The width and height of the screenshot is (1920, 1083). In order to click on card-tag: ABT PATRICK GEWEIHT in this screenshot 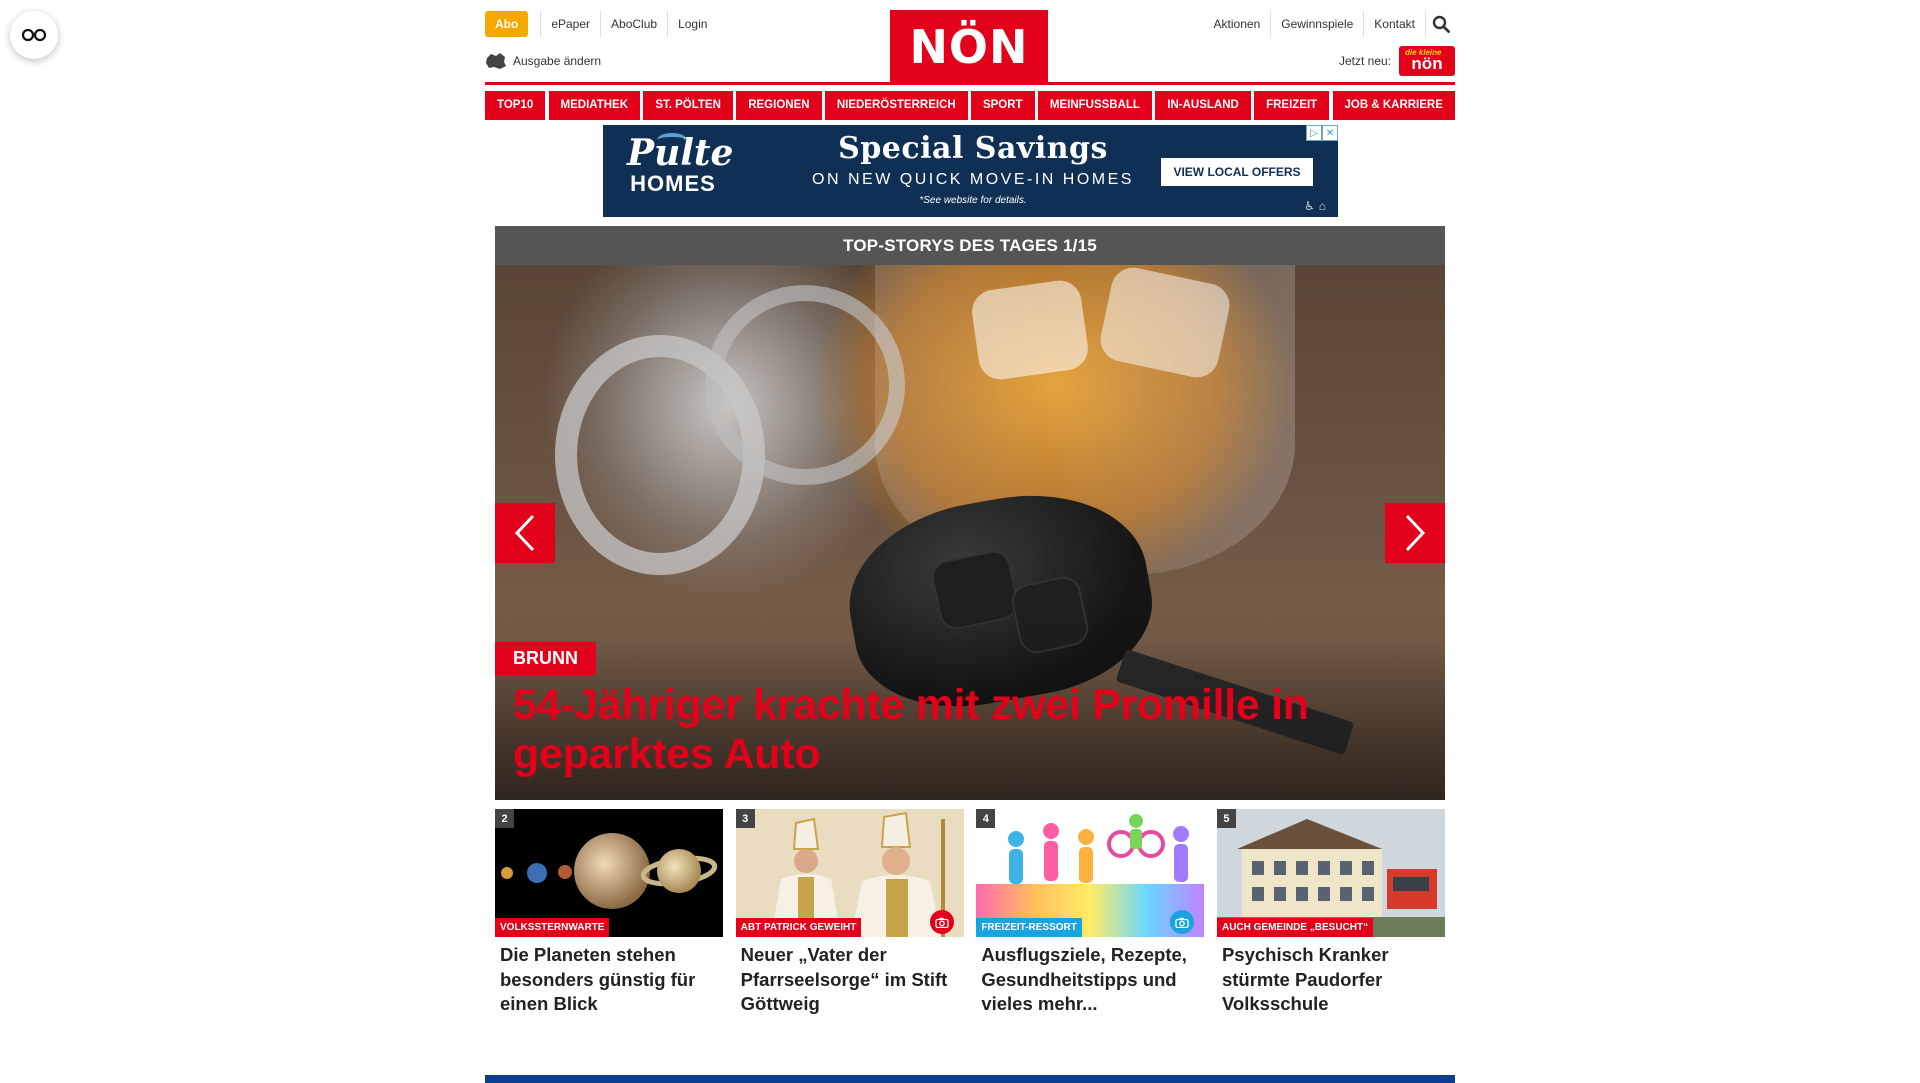, I will do `click(798, 927)`.